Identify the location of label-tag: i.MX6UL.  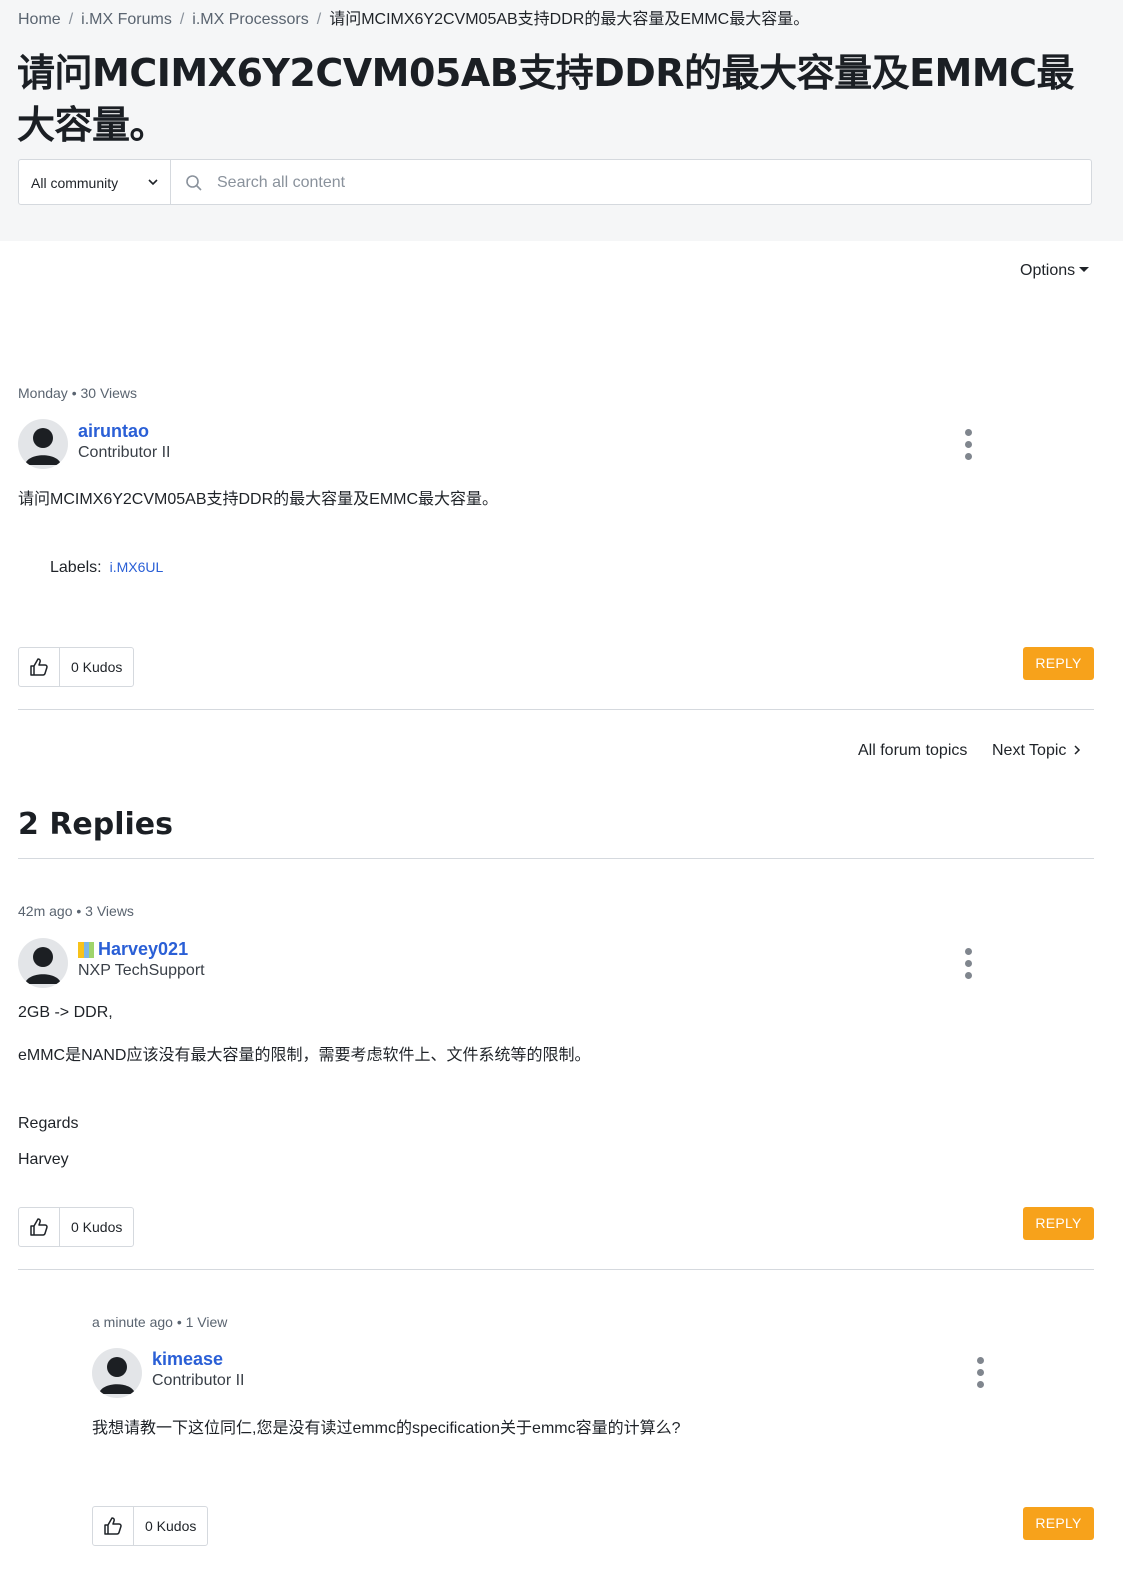
(137, 567).